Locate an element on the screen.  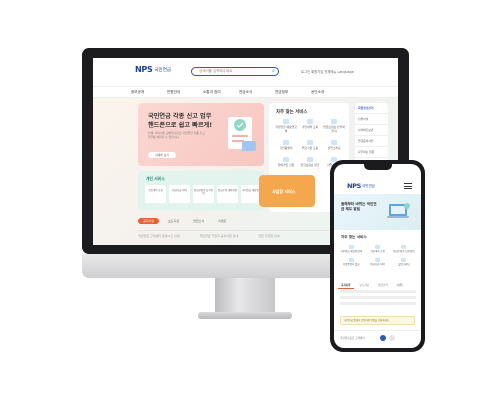
notice-item: 국민연금 가입자 공지사항 안내 is located at coordinates (219, 236).